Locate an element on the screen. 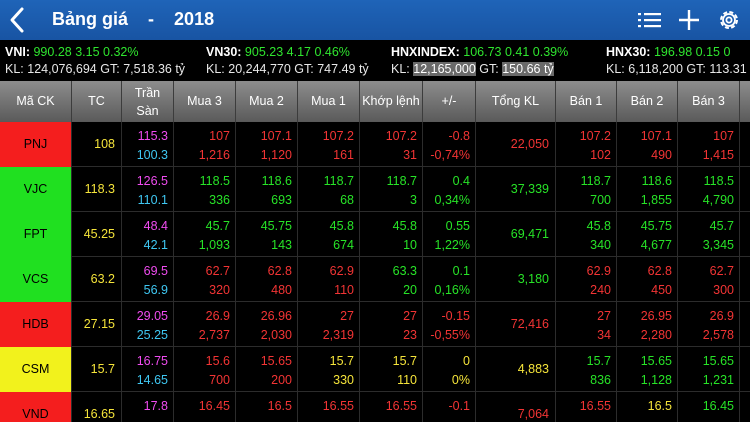  pm-top-value: 0.4 is located at coordinates (461, 181).